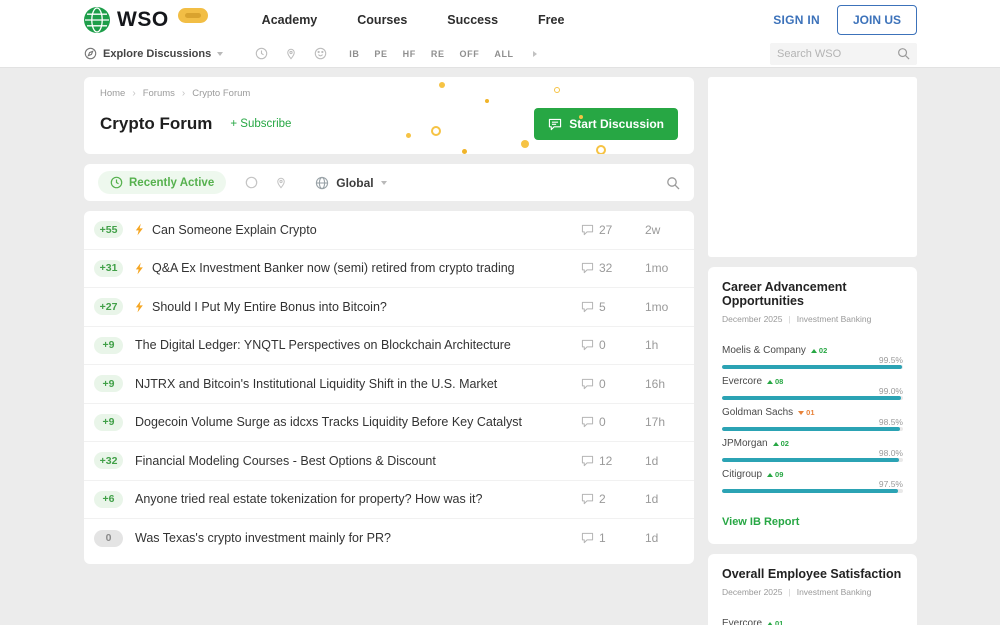 The image size is (1000, 625). Describe the element at coordinates (108, 461) in the screenshot. I see `vote-badge: +32` at that location.